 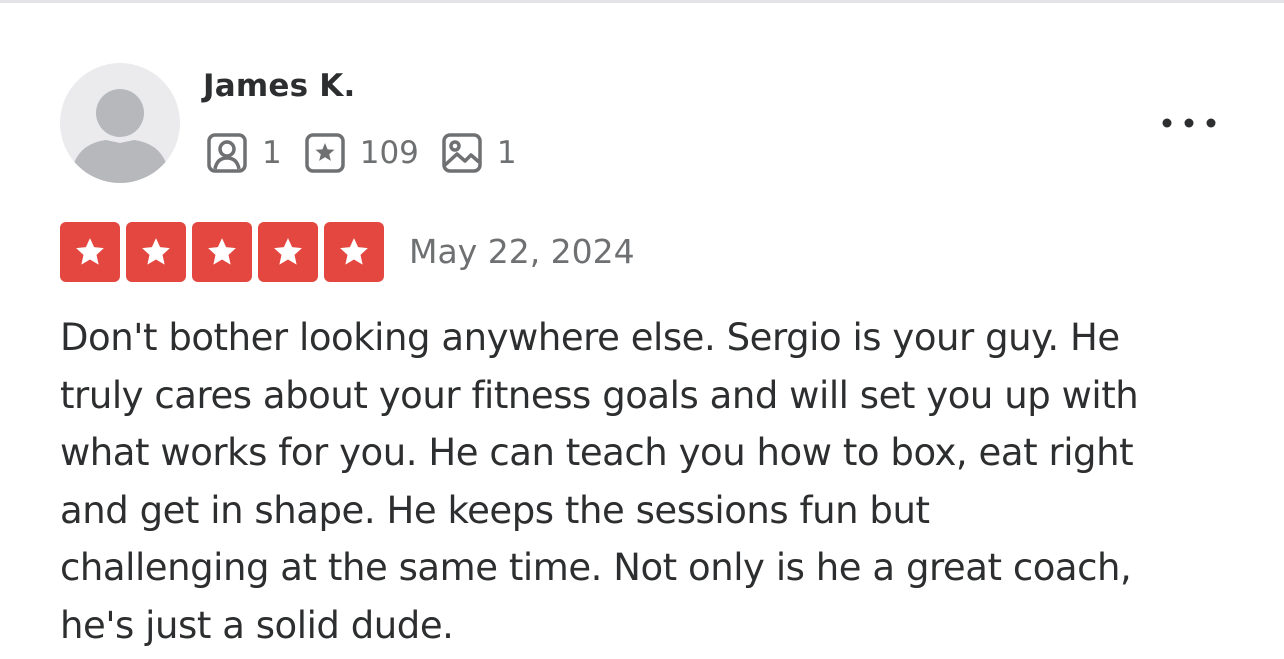 What do you see at coordinates (389, 152) in the screenshot?
I see `reviews-count: 109` at bounding box center [389, 152].